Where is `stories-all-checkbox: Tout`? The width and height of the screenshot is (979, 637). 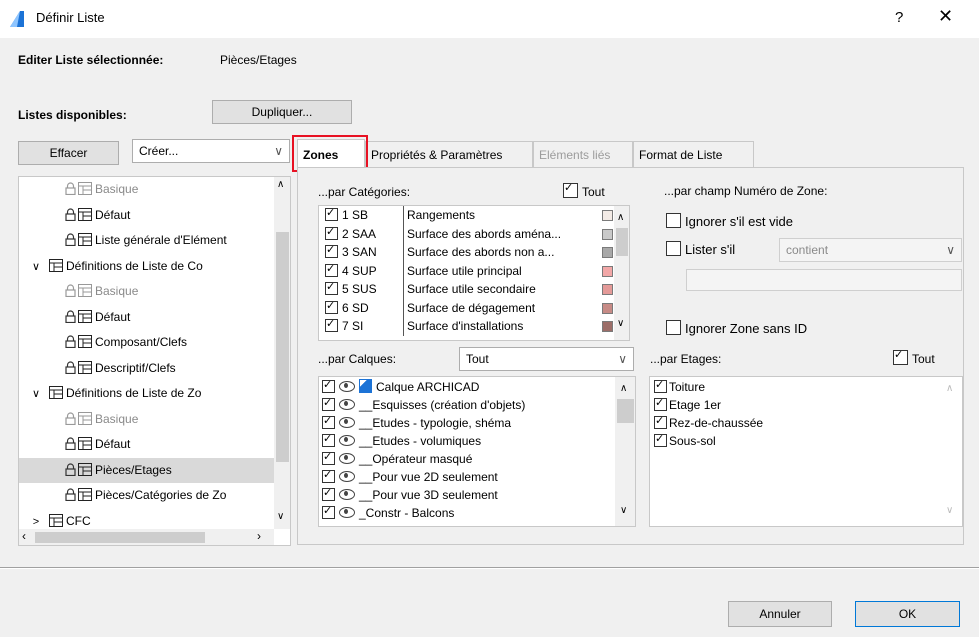 stories-all-checkbox: Tout is located at coordinates (914, 357).